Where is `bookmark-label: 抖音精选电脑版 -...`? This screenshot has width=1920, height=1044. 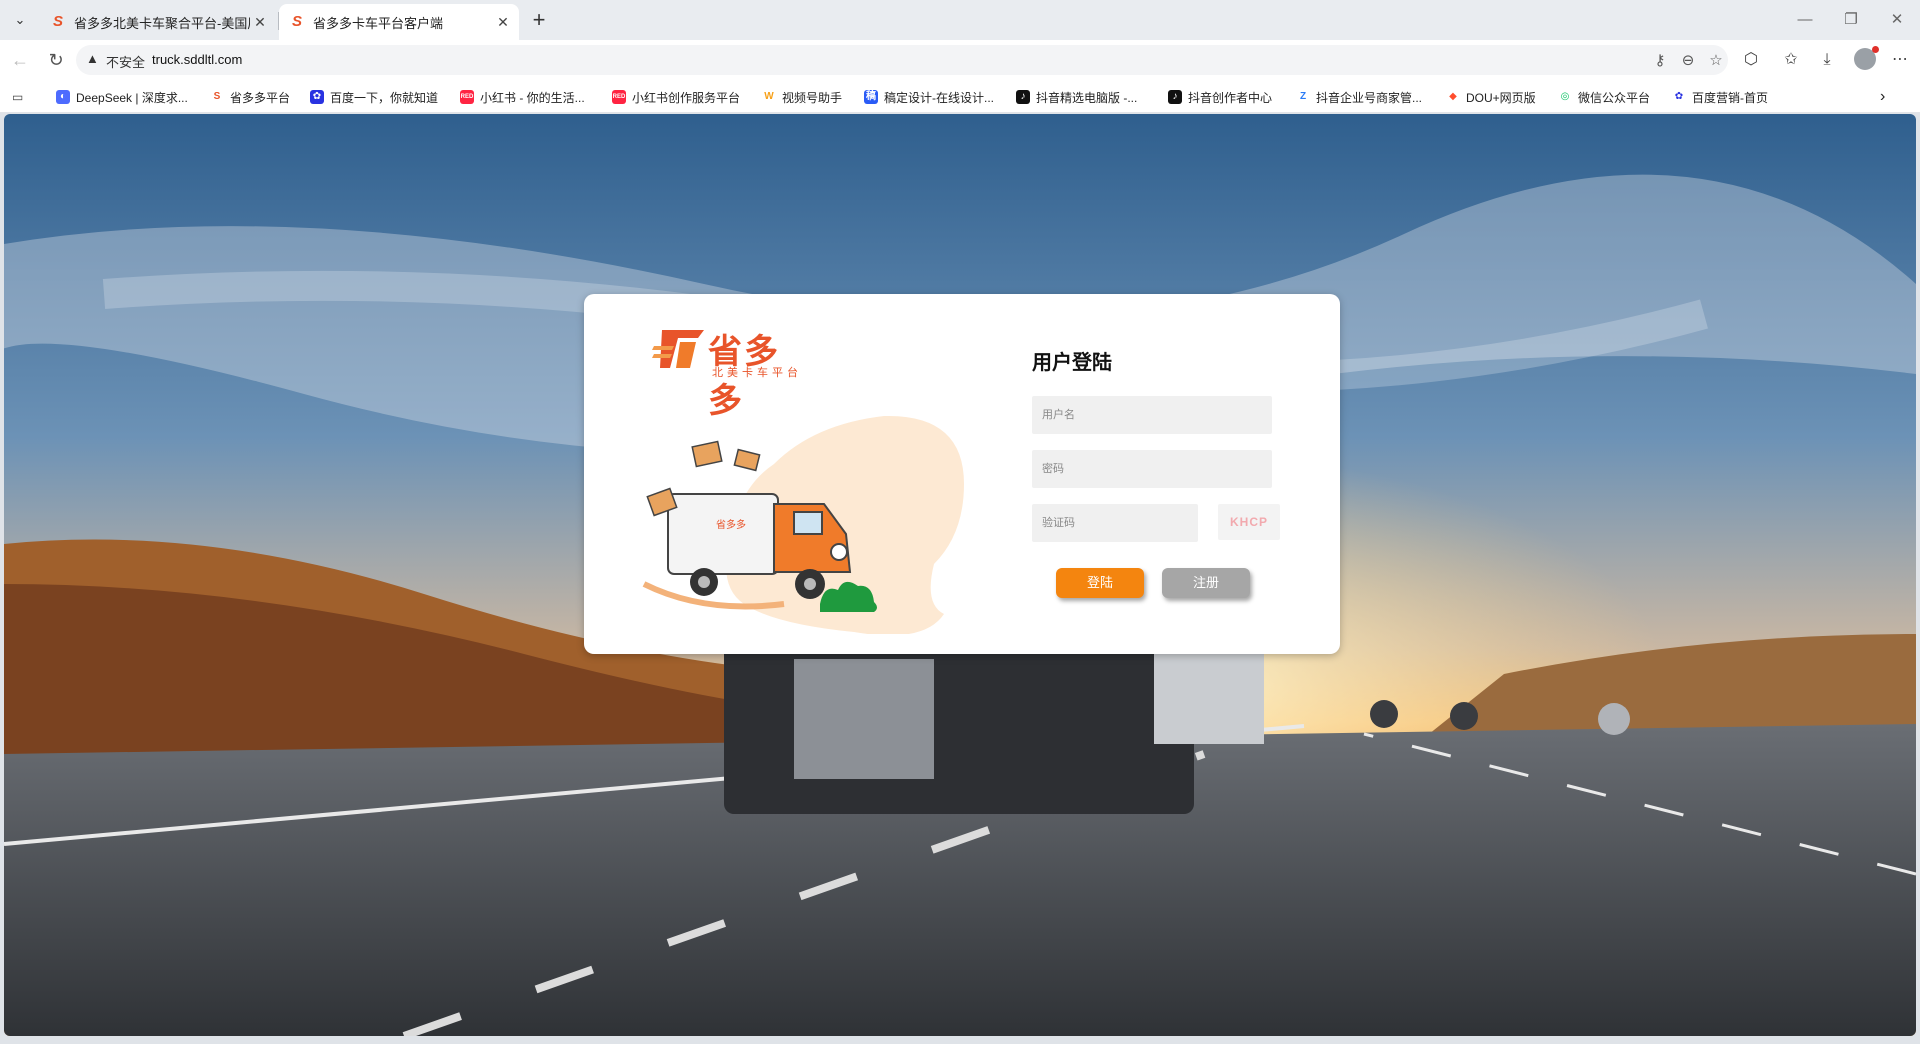
bookmark-label: 抖音精选电脑版 -... is located at coordinates (1087, 97).